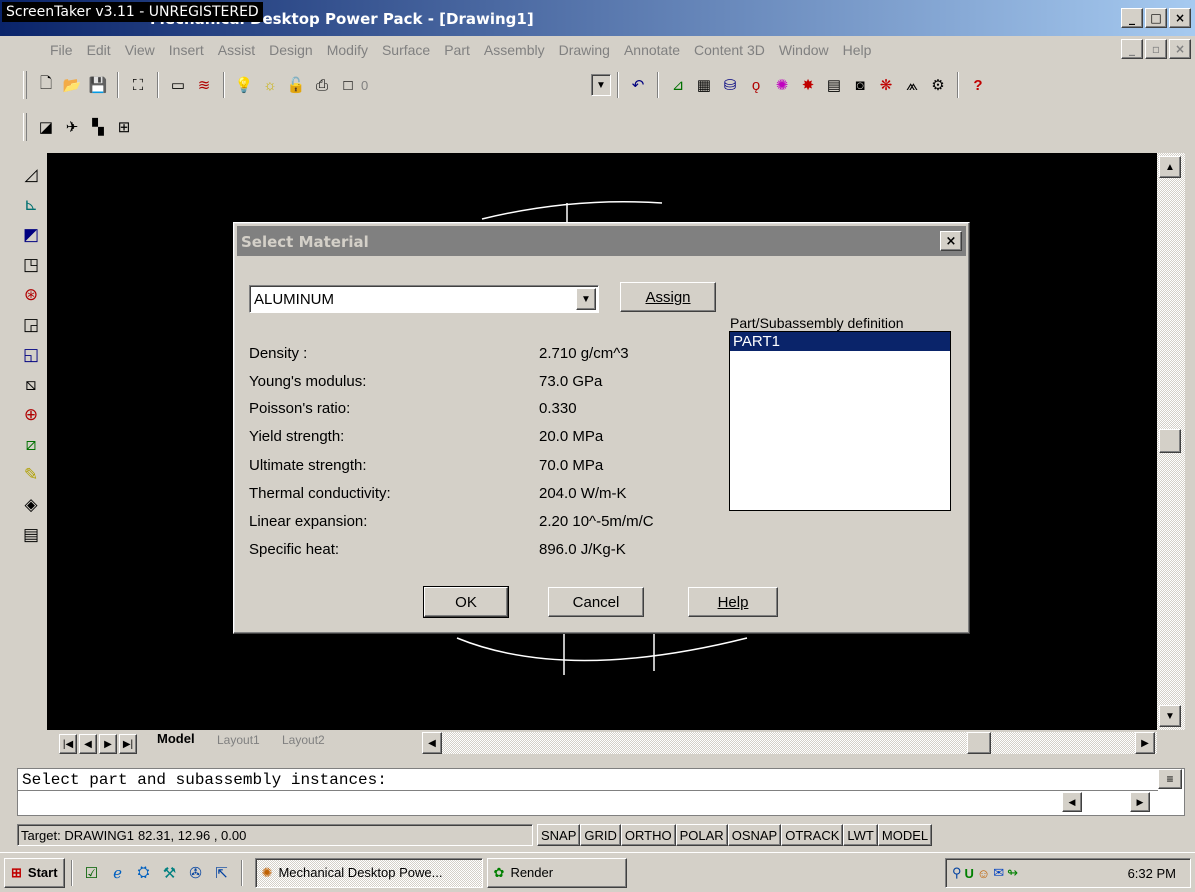 The height and width of the screenshot is (892, 1195). Describe the element at coordinates (46, 127) in the screenshot. I see `zoom-window-icon: ◪` at that location.